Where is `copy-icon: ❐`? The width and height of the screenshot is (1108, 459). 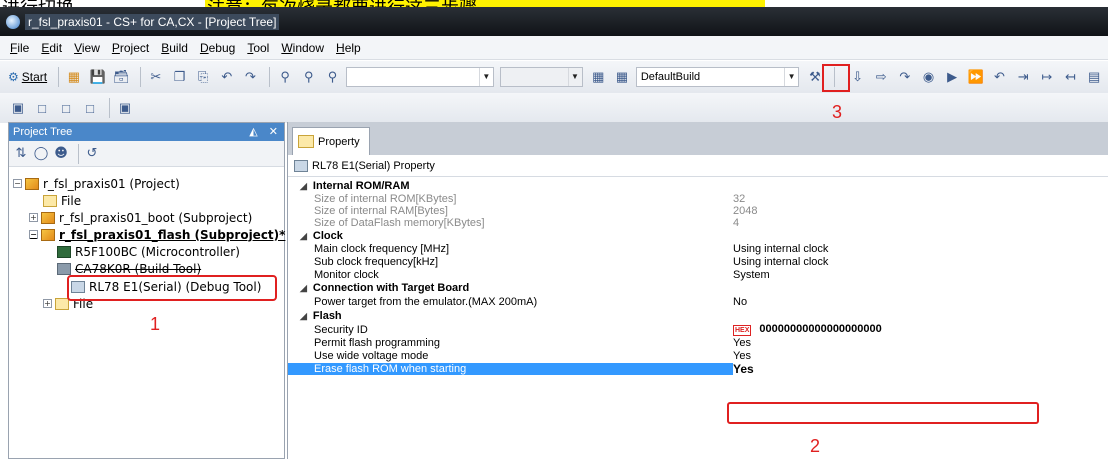
copy-icon: ❐ is located at coordinates (180, 77).